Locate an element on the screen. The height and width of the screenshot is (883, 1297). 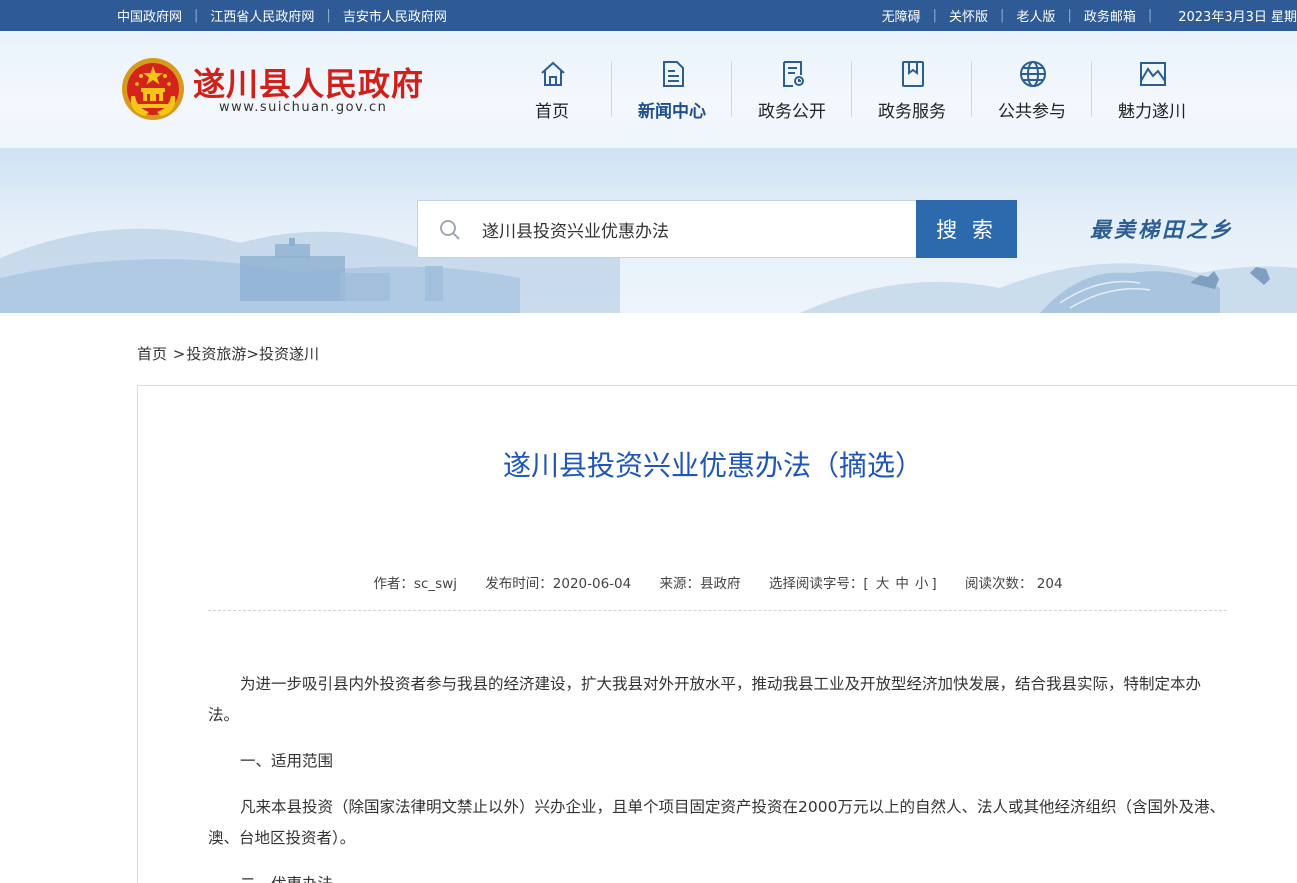
top-bar-links: 中国政府网 | 江西省人民政府网 | 吉安市人民政府网 is located at coordinates (282, 15).